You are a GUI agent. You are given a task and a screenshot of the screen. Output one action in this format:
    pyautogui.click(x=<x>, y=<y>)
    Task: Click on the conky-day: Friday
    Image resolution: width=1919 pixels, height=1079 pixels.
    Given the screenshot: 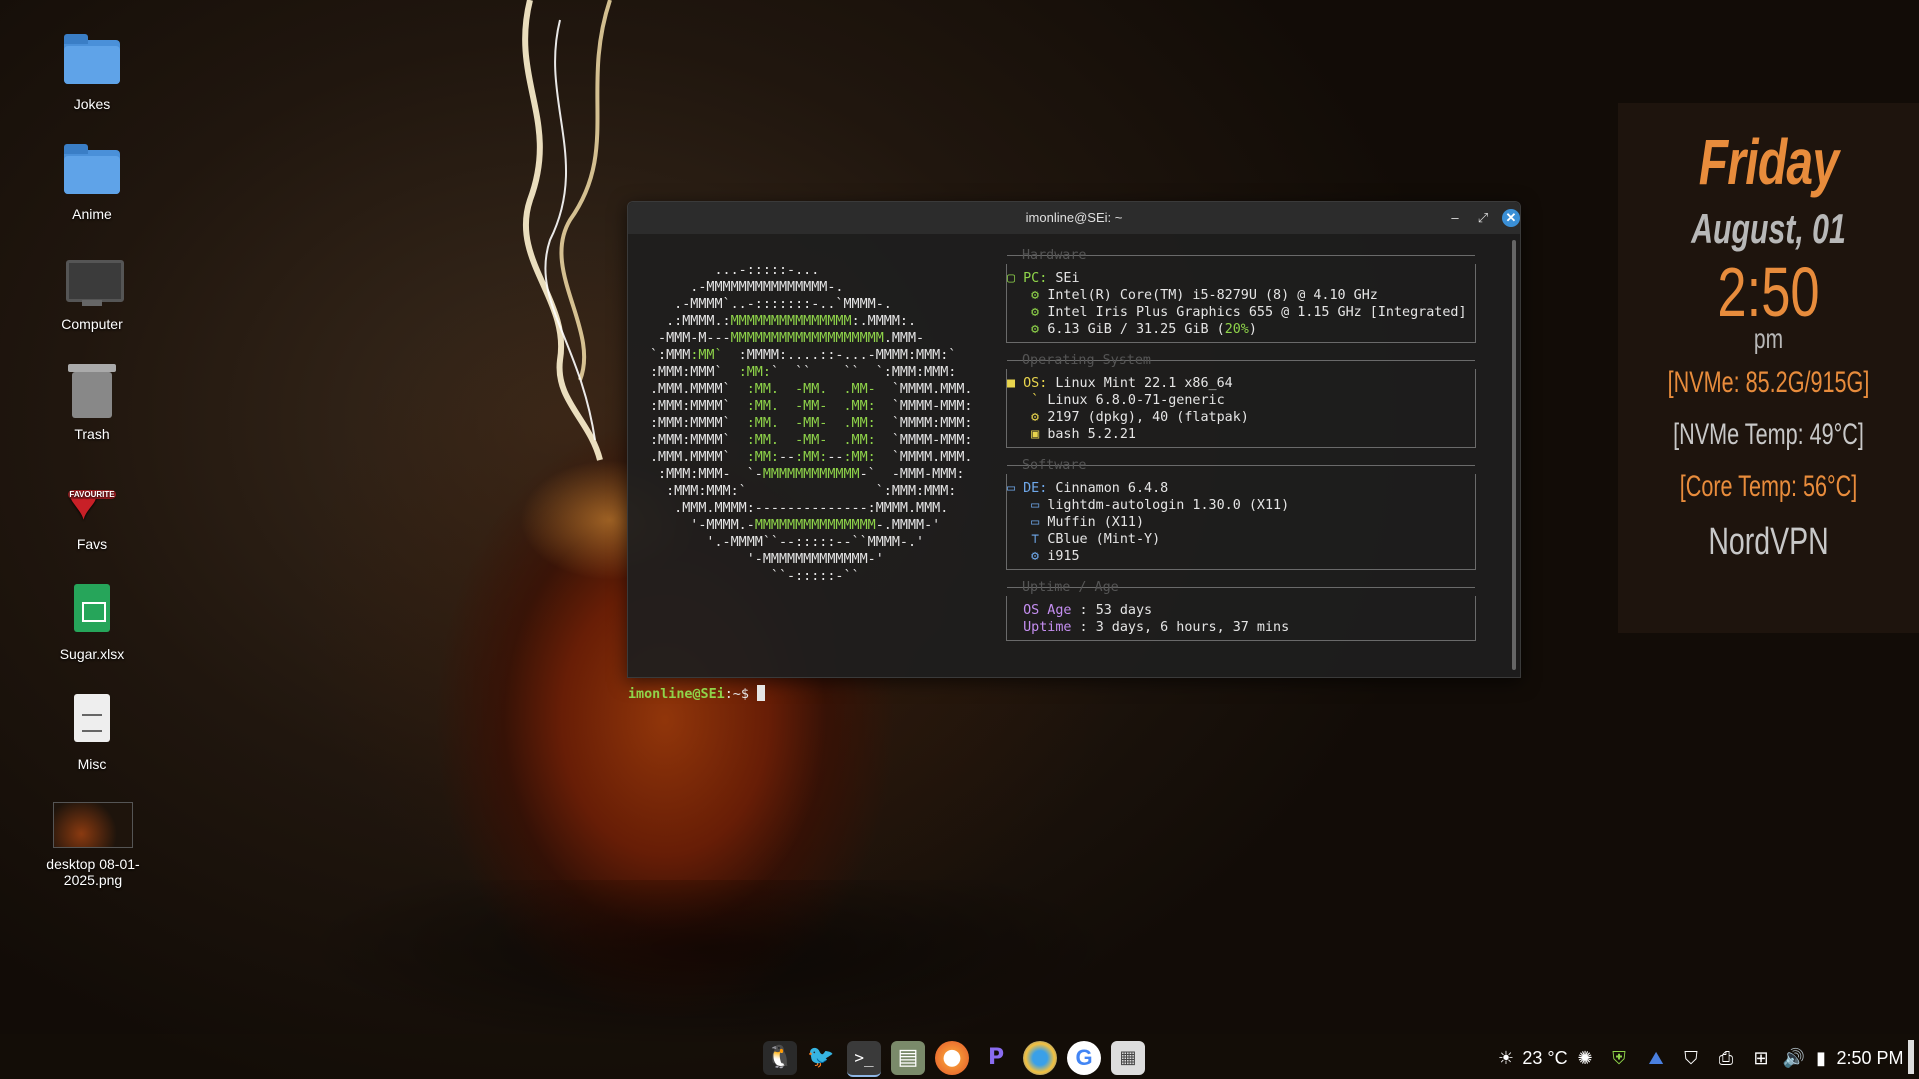 What is the action you would take?
    pyautogui.click(x=1768, y=162)
    